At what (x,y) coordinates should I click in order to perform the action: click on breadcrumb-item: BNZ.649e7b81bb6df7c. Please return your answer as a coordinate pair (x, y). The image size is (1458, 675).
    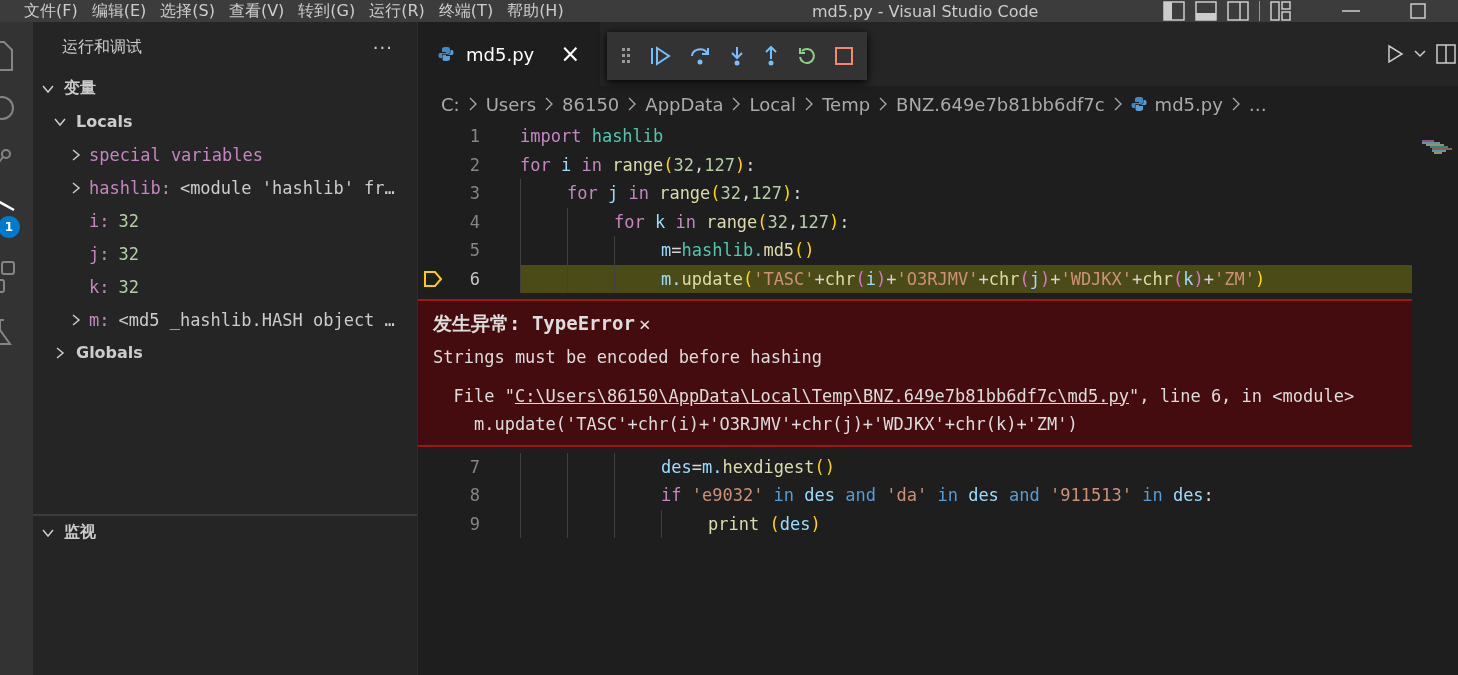
    Looking at the image, I should click on (1000, 104).